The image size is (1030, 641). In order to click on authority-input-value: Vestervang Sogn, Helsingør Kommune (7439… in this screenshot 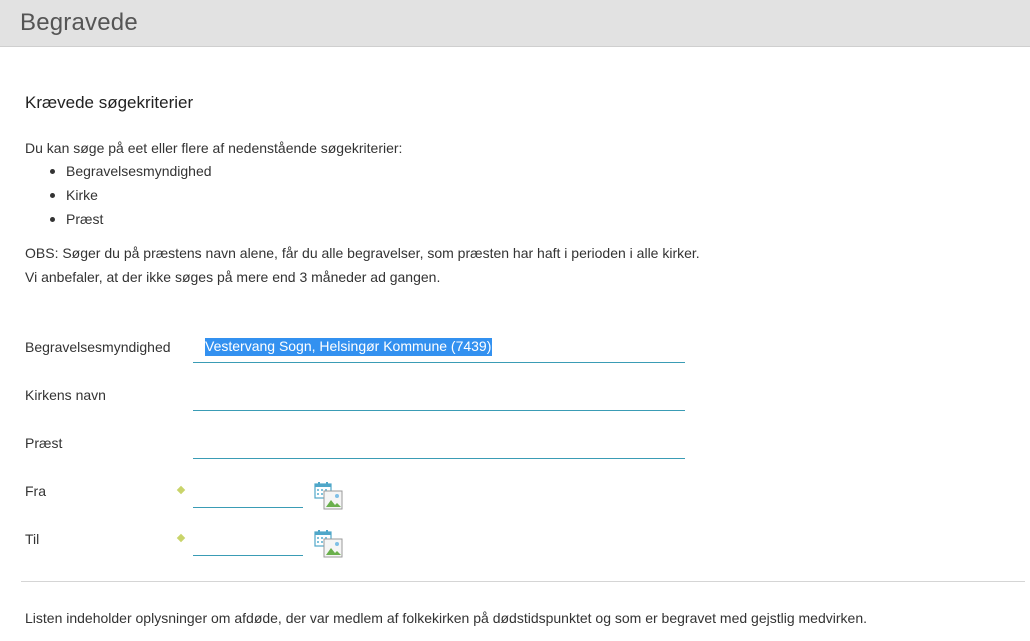, I will do `click(349, 347)`.